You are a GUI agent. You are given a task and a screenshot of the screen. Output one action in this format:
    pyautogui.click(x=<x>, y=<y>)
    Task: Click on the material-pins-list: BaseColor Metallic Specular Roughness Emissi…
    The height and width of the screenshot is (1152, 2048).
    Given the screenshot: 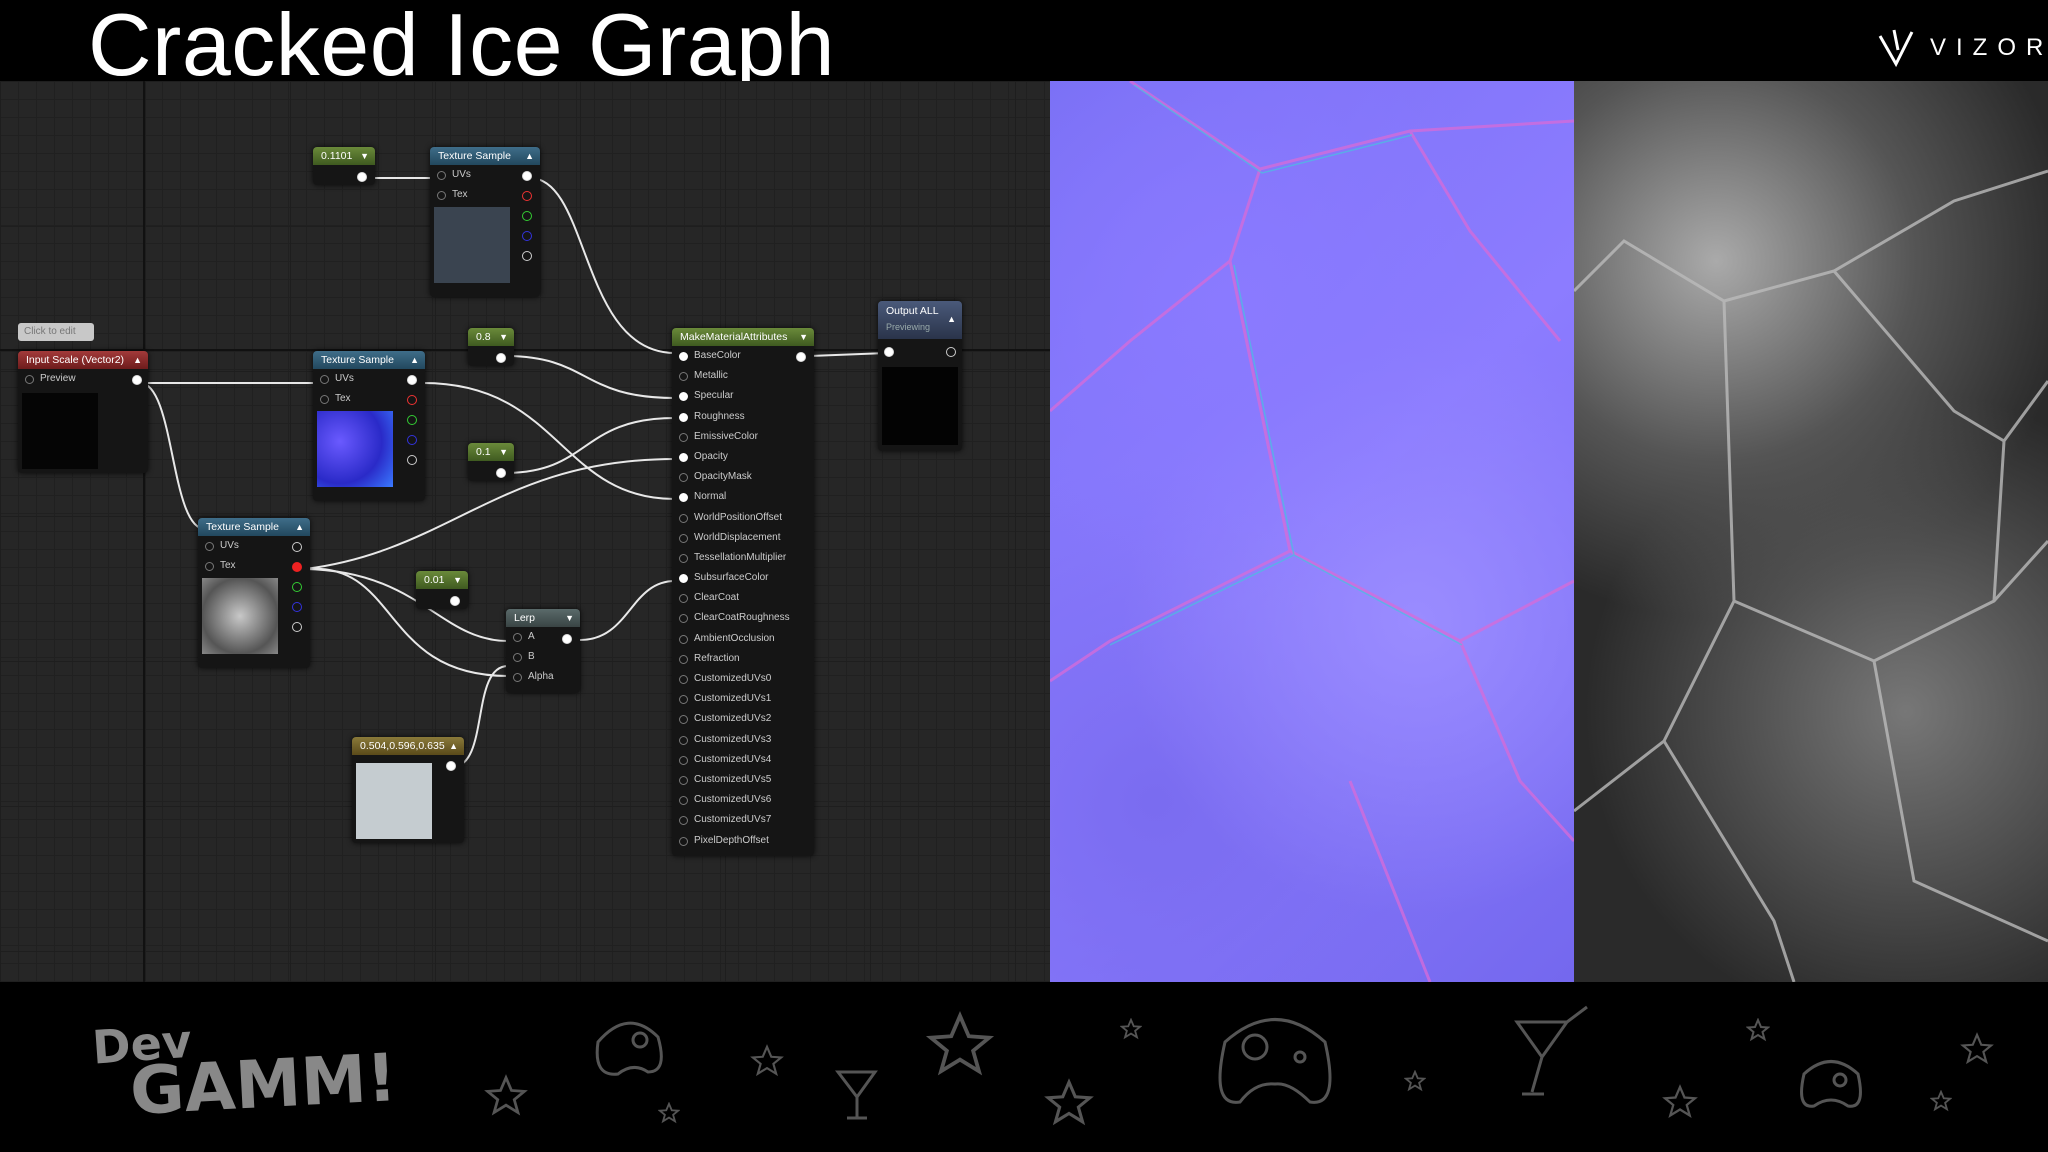 What is the action you would take?
    pyautogui.click(x=743, y=598)
    